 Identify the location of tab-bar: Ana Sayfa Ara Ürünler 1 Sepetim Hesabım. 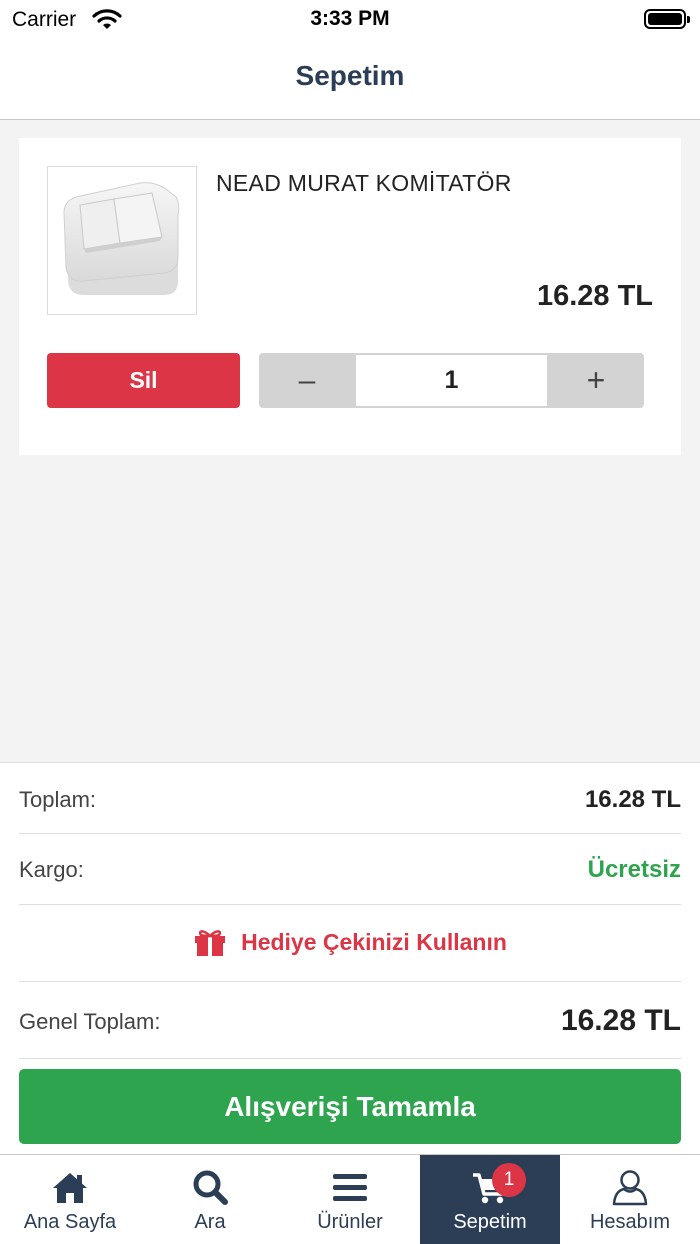
(350, 1199).